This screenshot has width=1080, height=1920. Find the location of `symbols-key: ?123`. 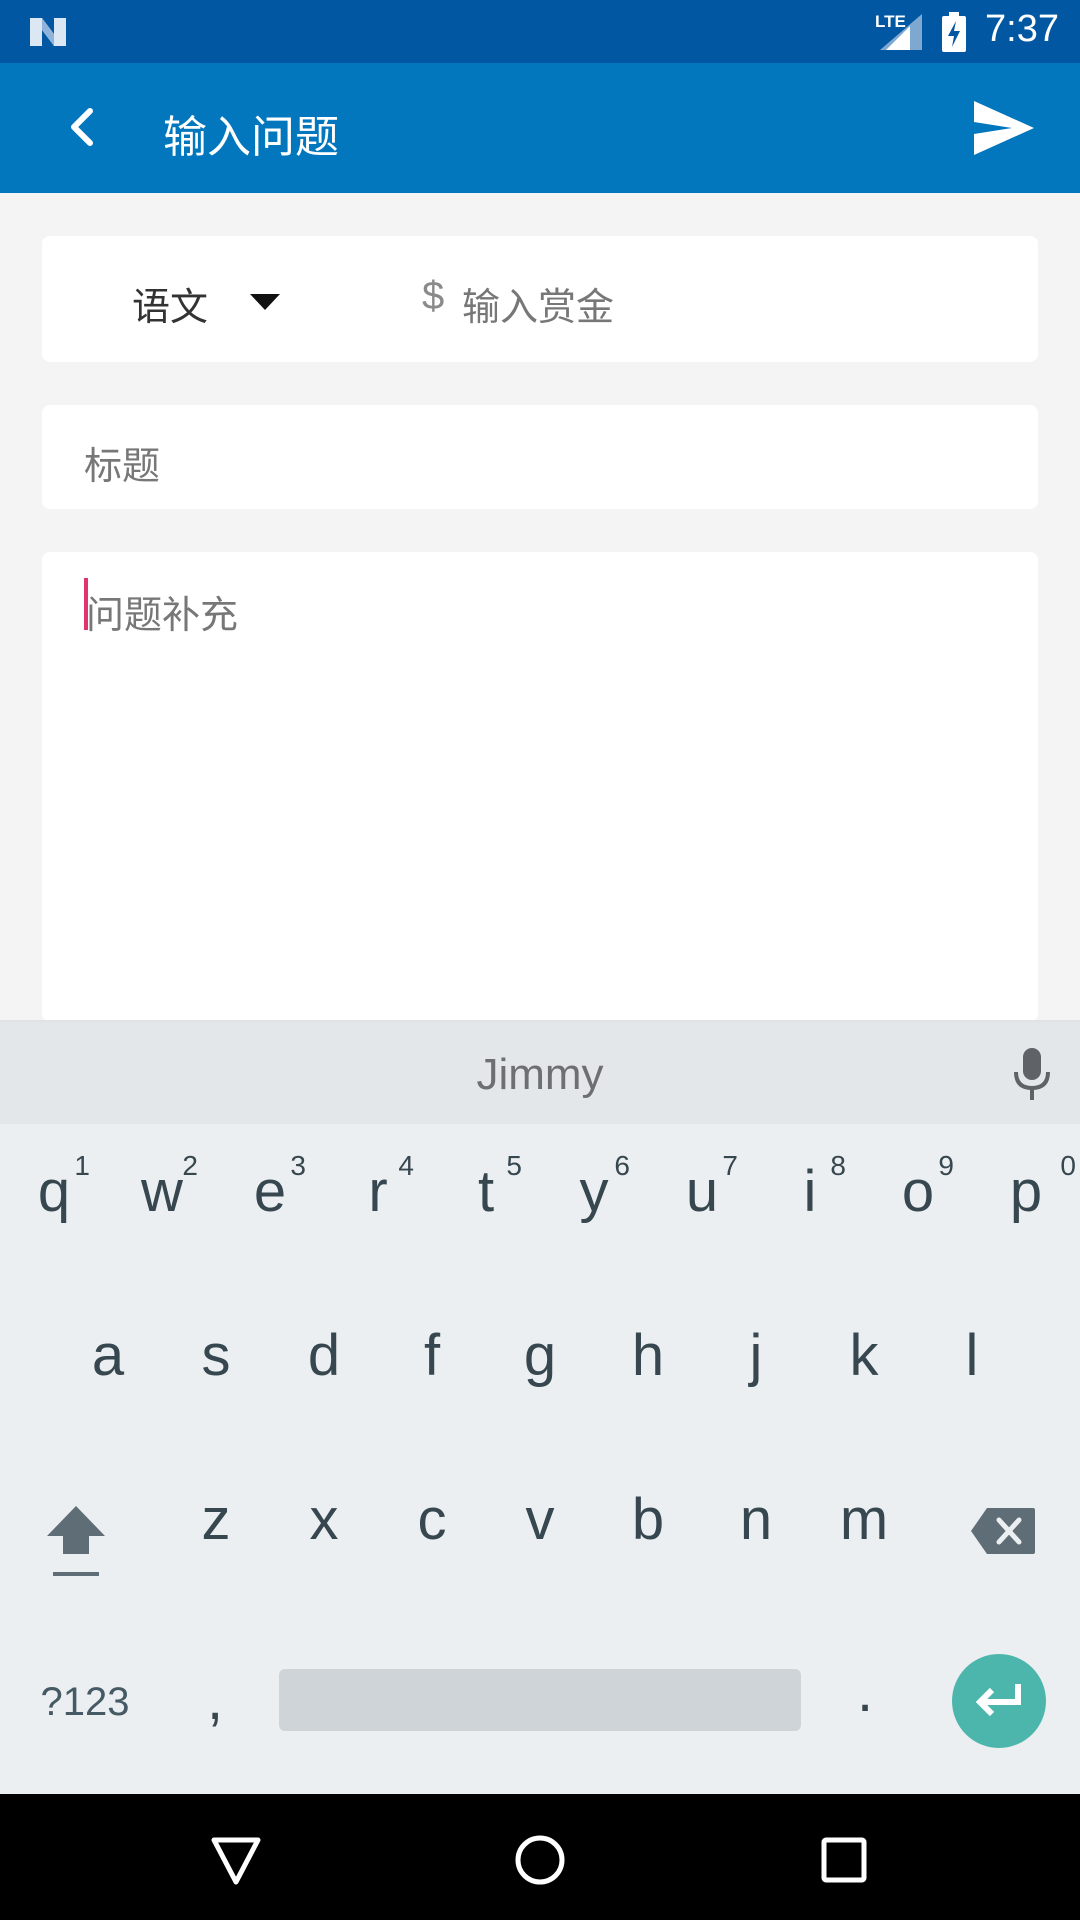

symbols-key: ?123 is located at coordinates (85, 1710).